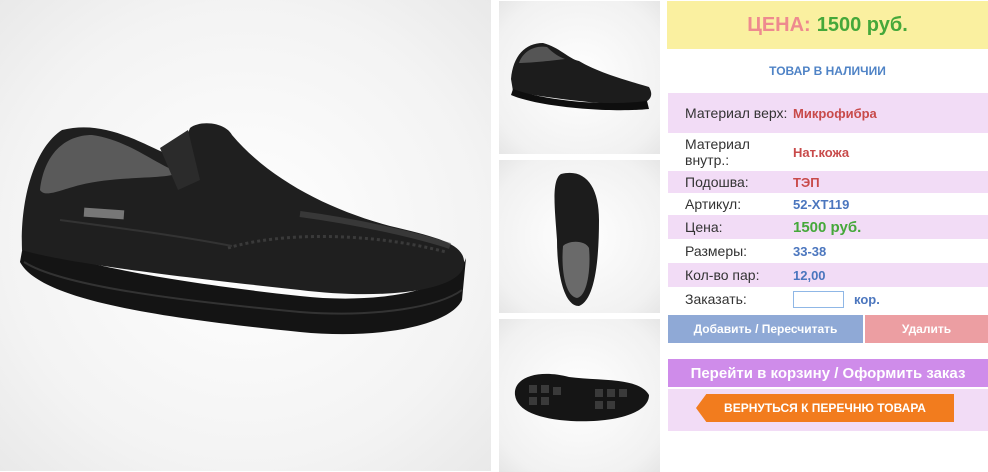 The width and height of the screenshot is (988, 472). Describe the element at coordinates (736, 113) in the screenshot. I see `spec-key: Материал верх:` at that location.